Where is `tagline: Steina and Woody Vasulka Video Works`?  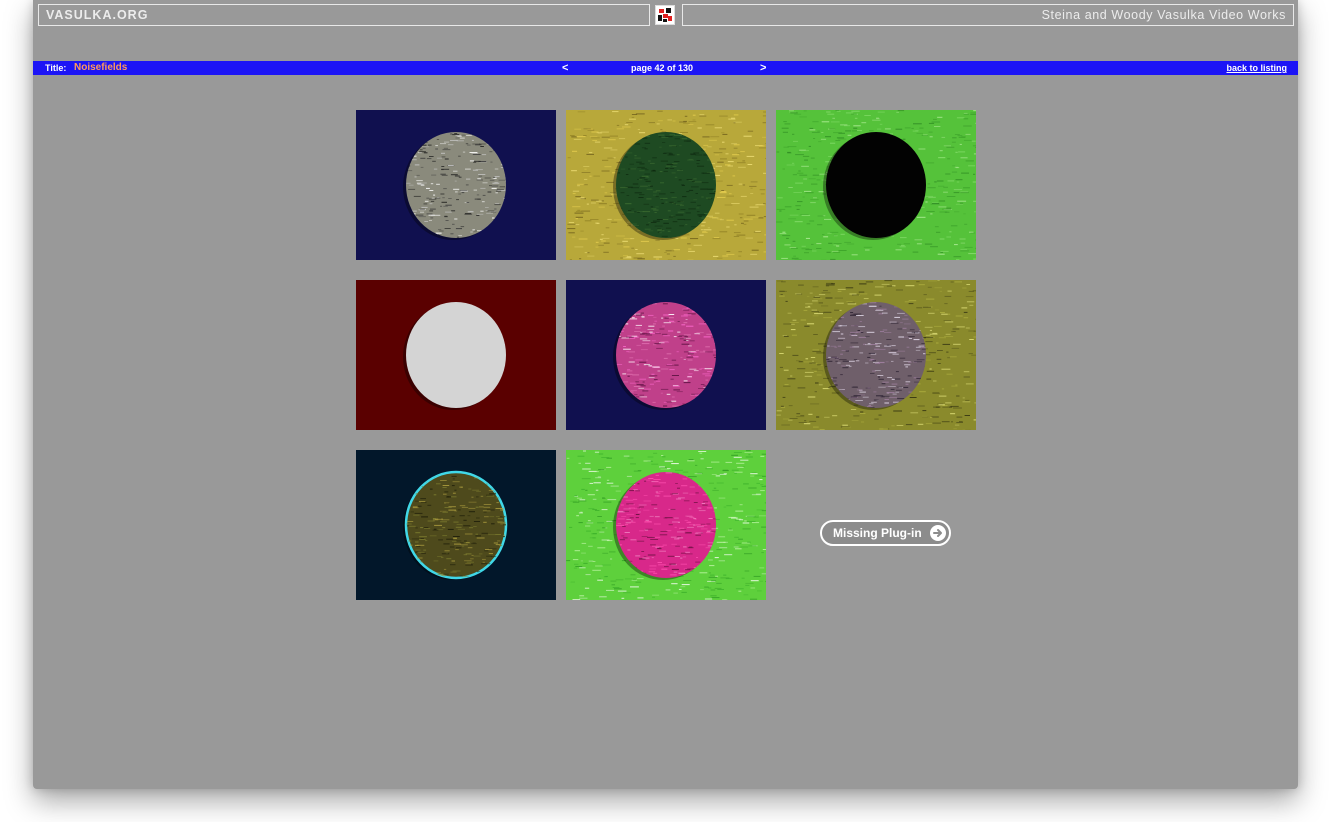
tagline: Steina and Woody Vasulka Video Works is located at coordinates (1163, 15).